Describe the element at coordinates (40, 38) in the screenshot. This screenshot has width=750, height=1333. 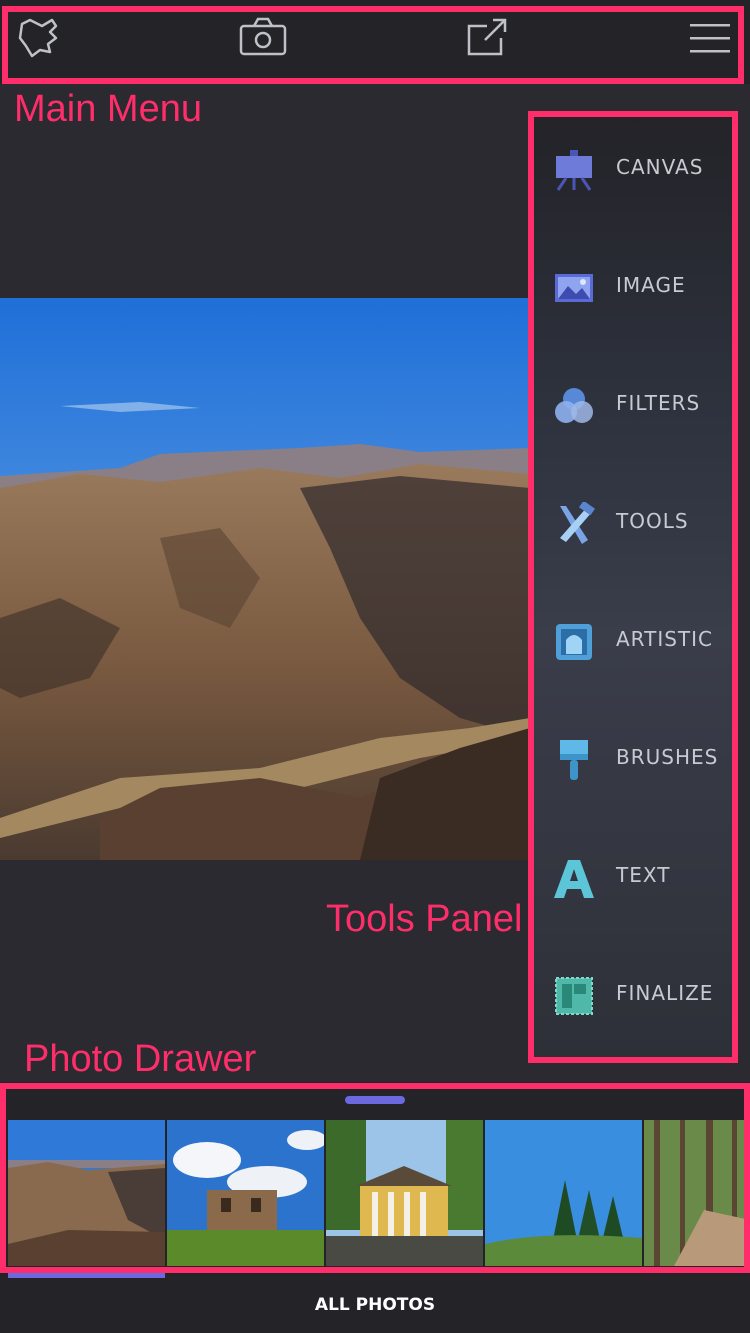
I see `logo-icon` at that location.